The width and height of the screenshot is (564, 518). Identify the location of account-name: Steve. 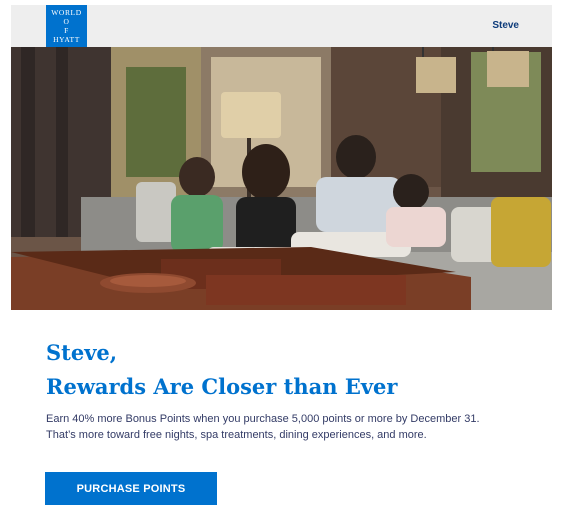
(505, 25).